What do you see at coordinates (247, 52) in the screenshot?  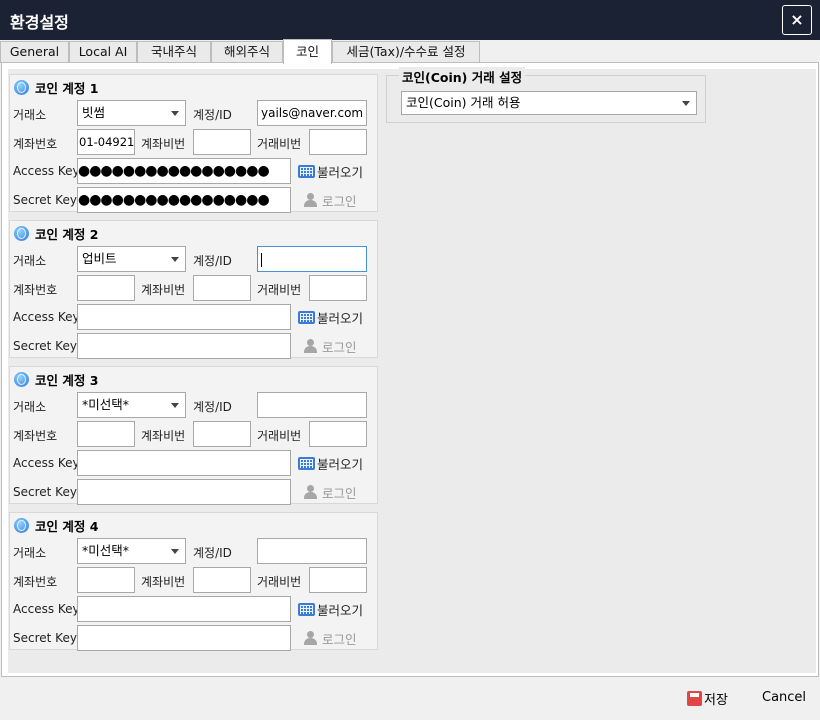 I see `tab-foreign-stocks: 해외주식` at bounding box center [247, 52].